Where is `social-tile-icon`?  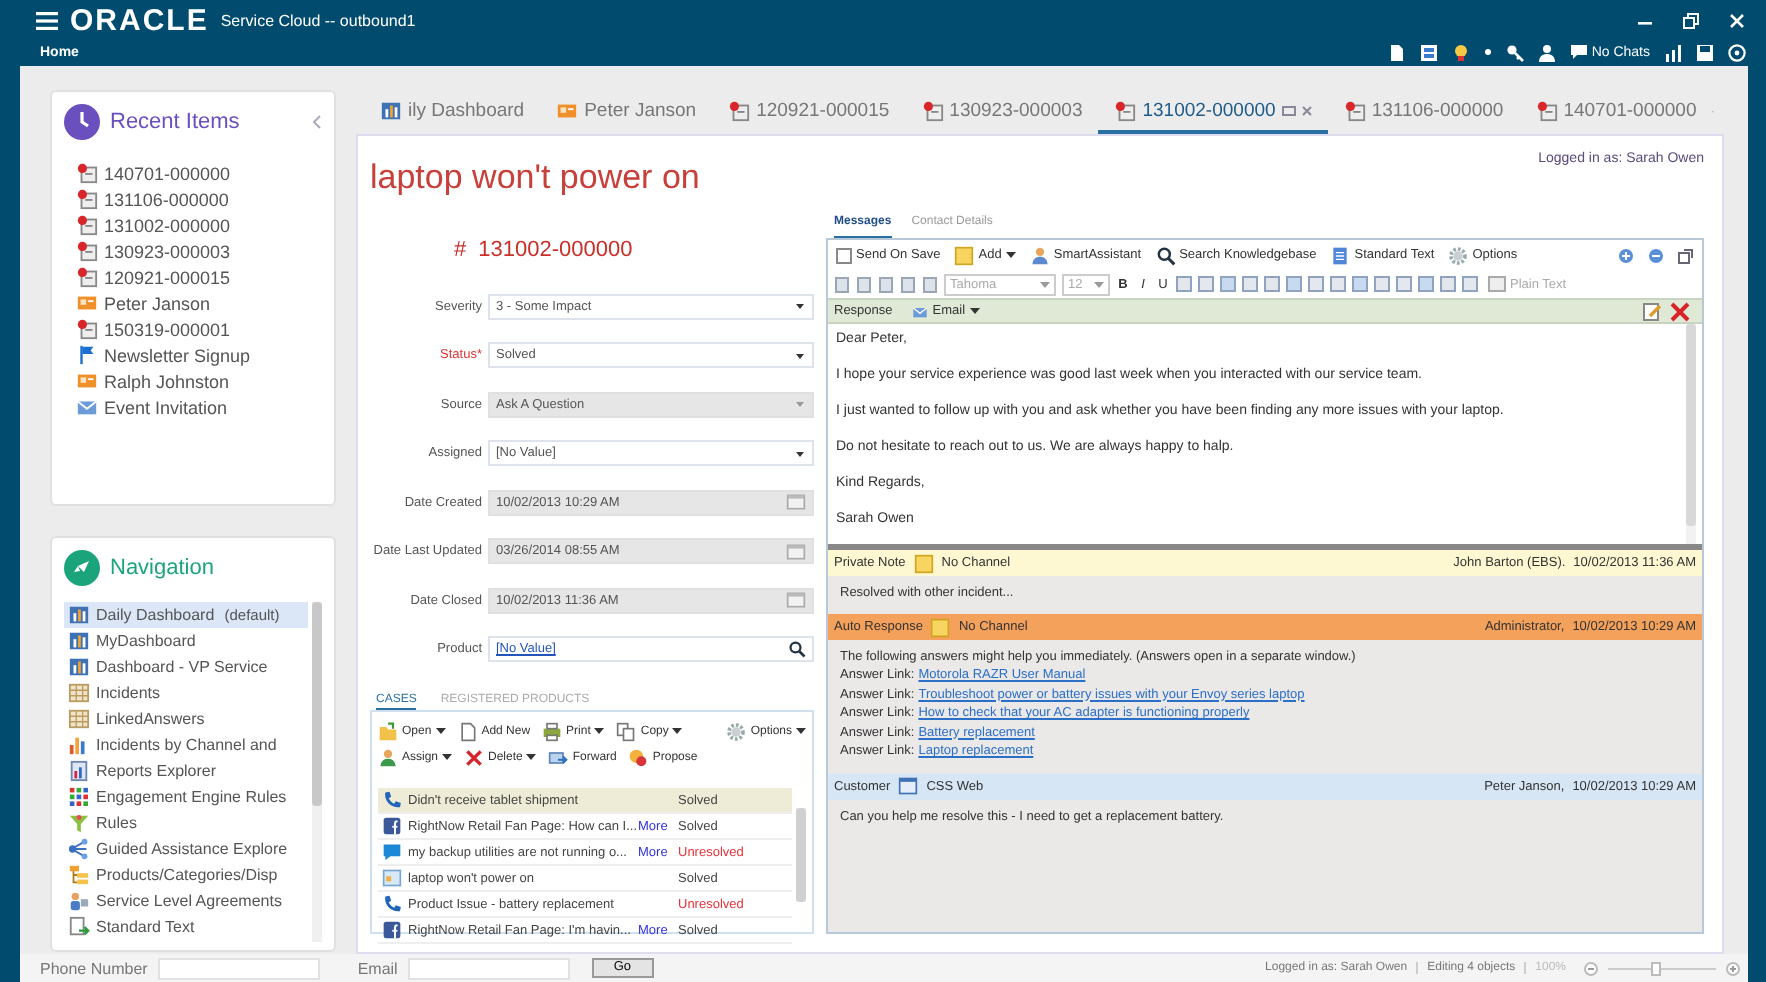
social-tile-icon is located at coordinates (392, 826).